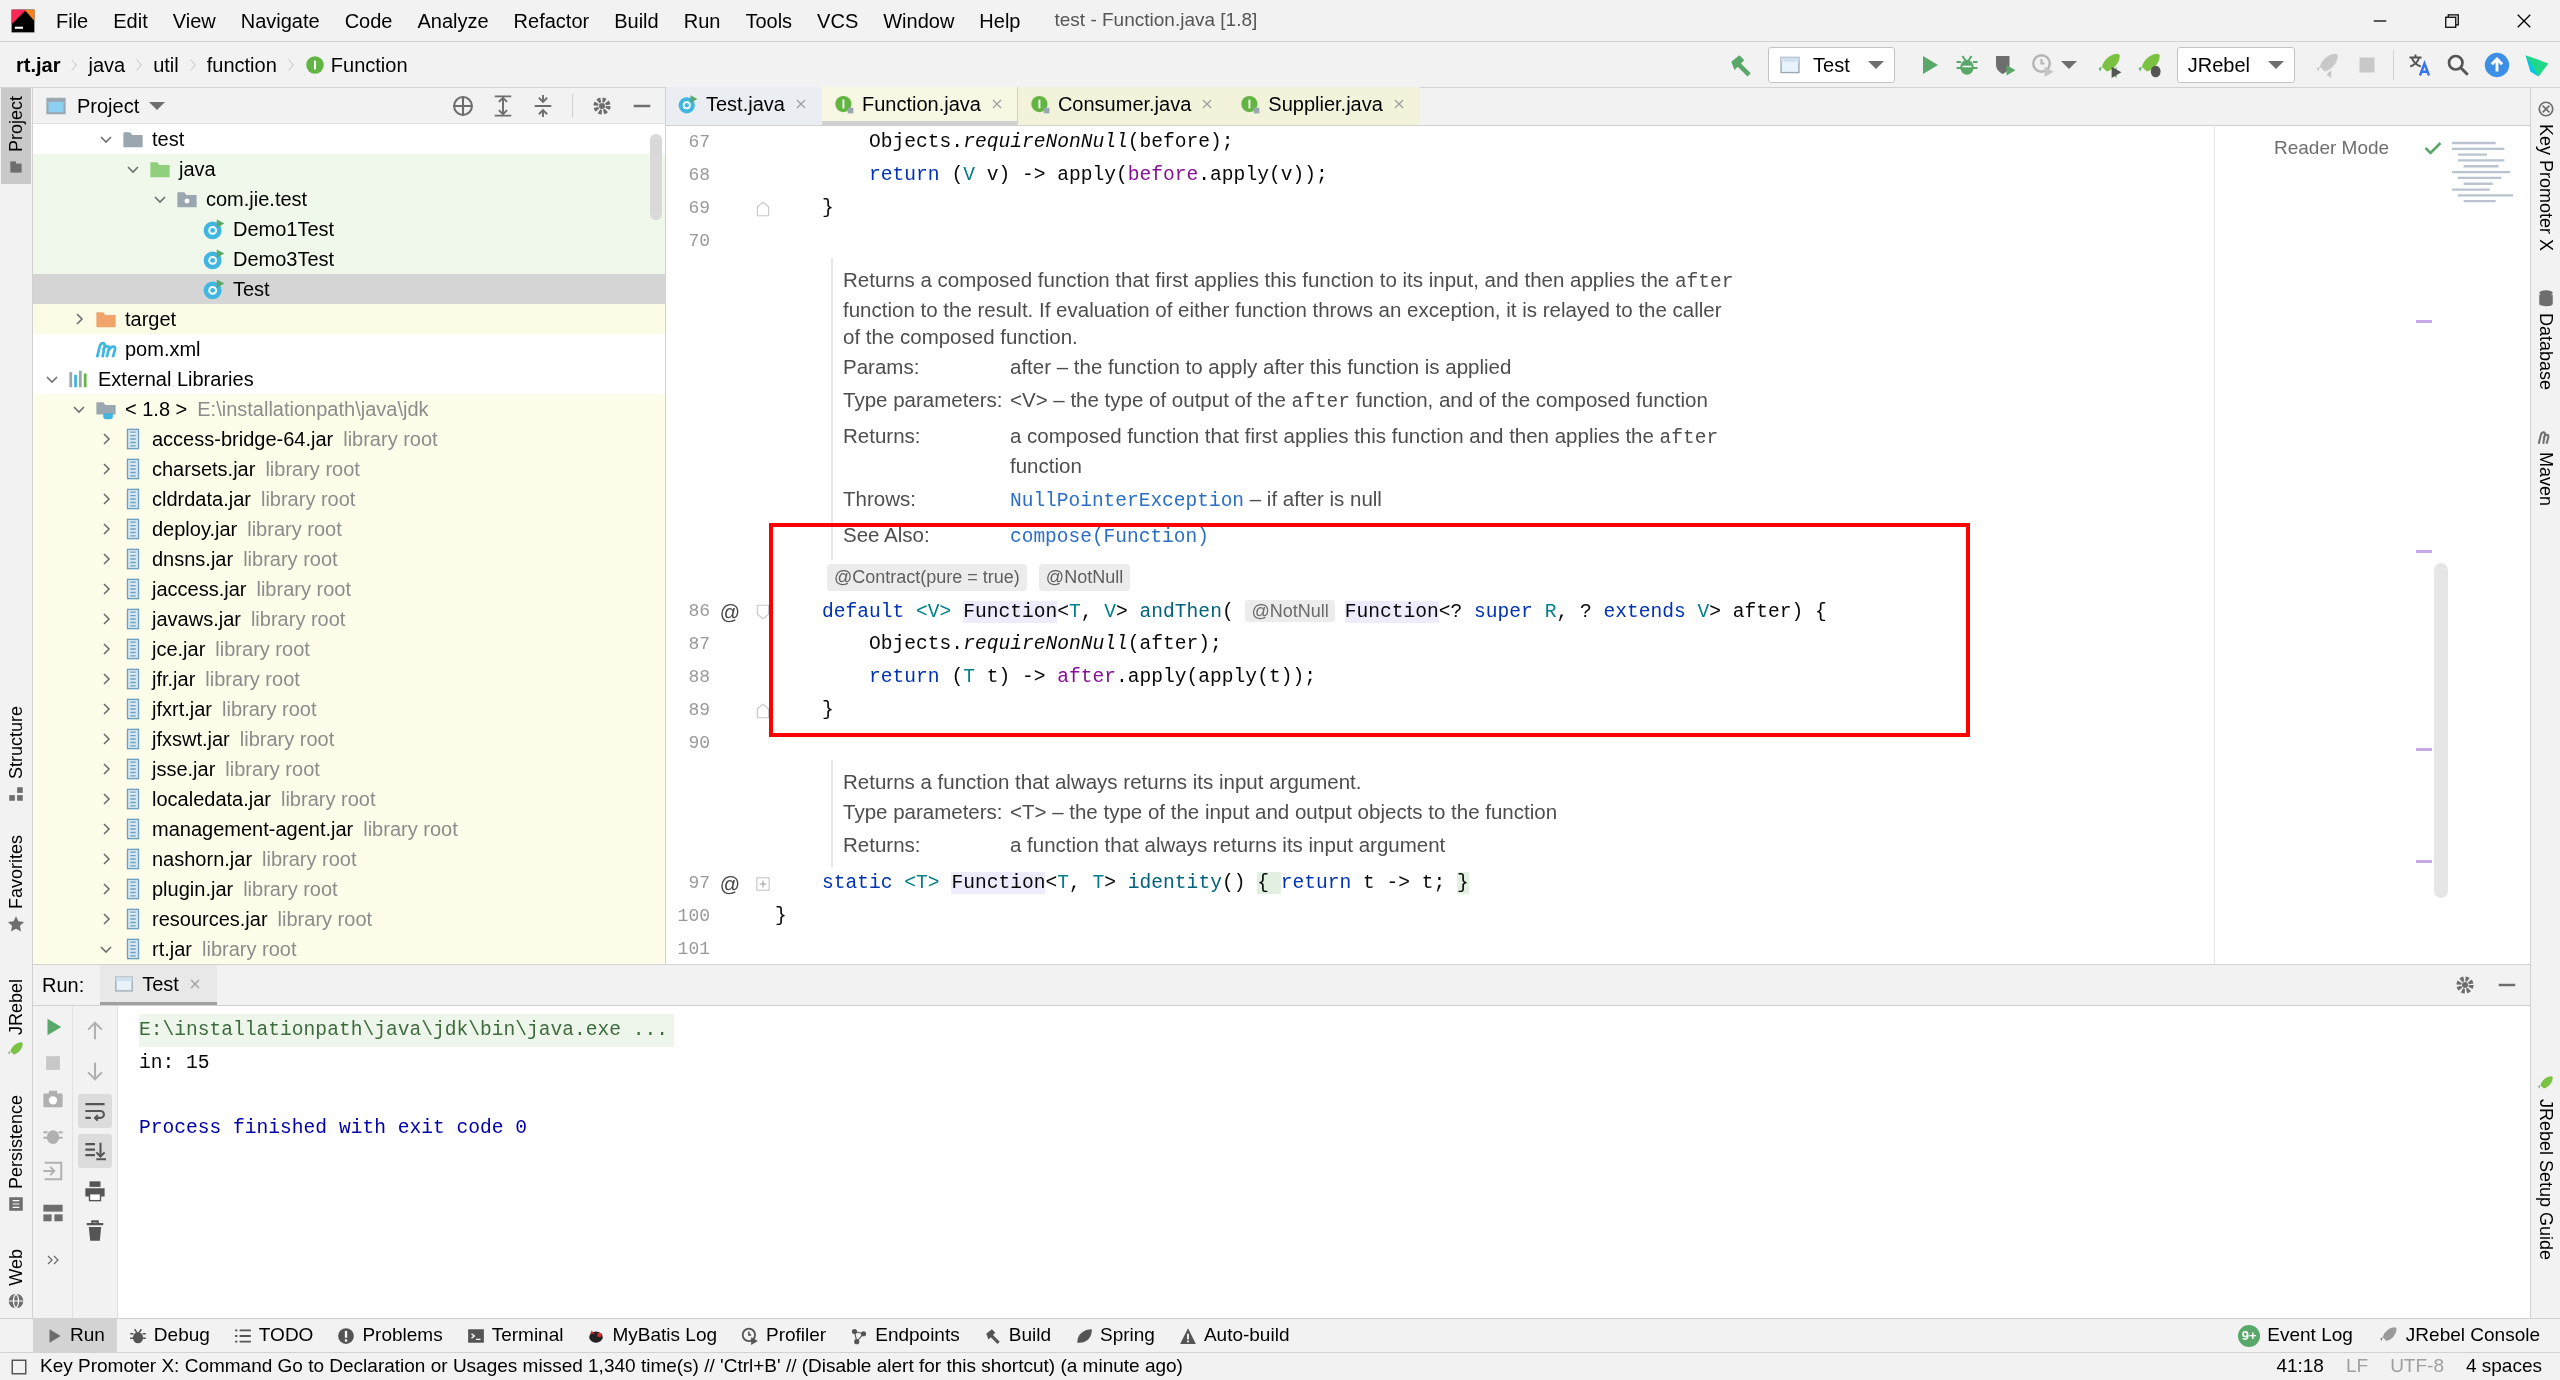  I want to click on tree-item: plugin.jar library root, so click(349, 889).